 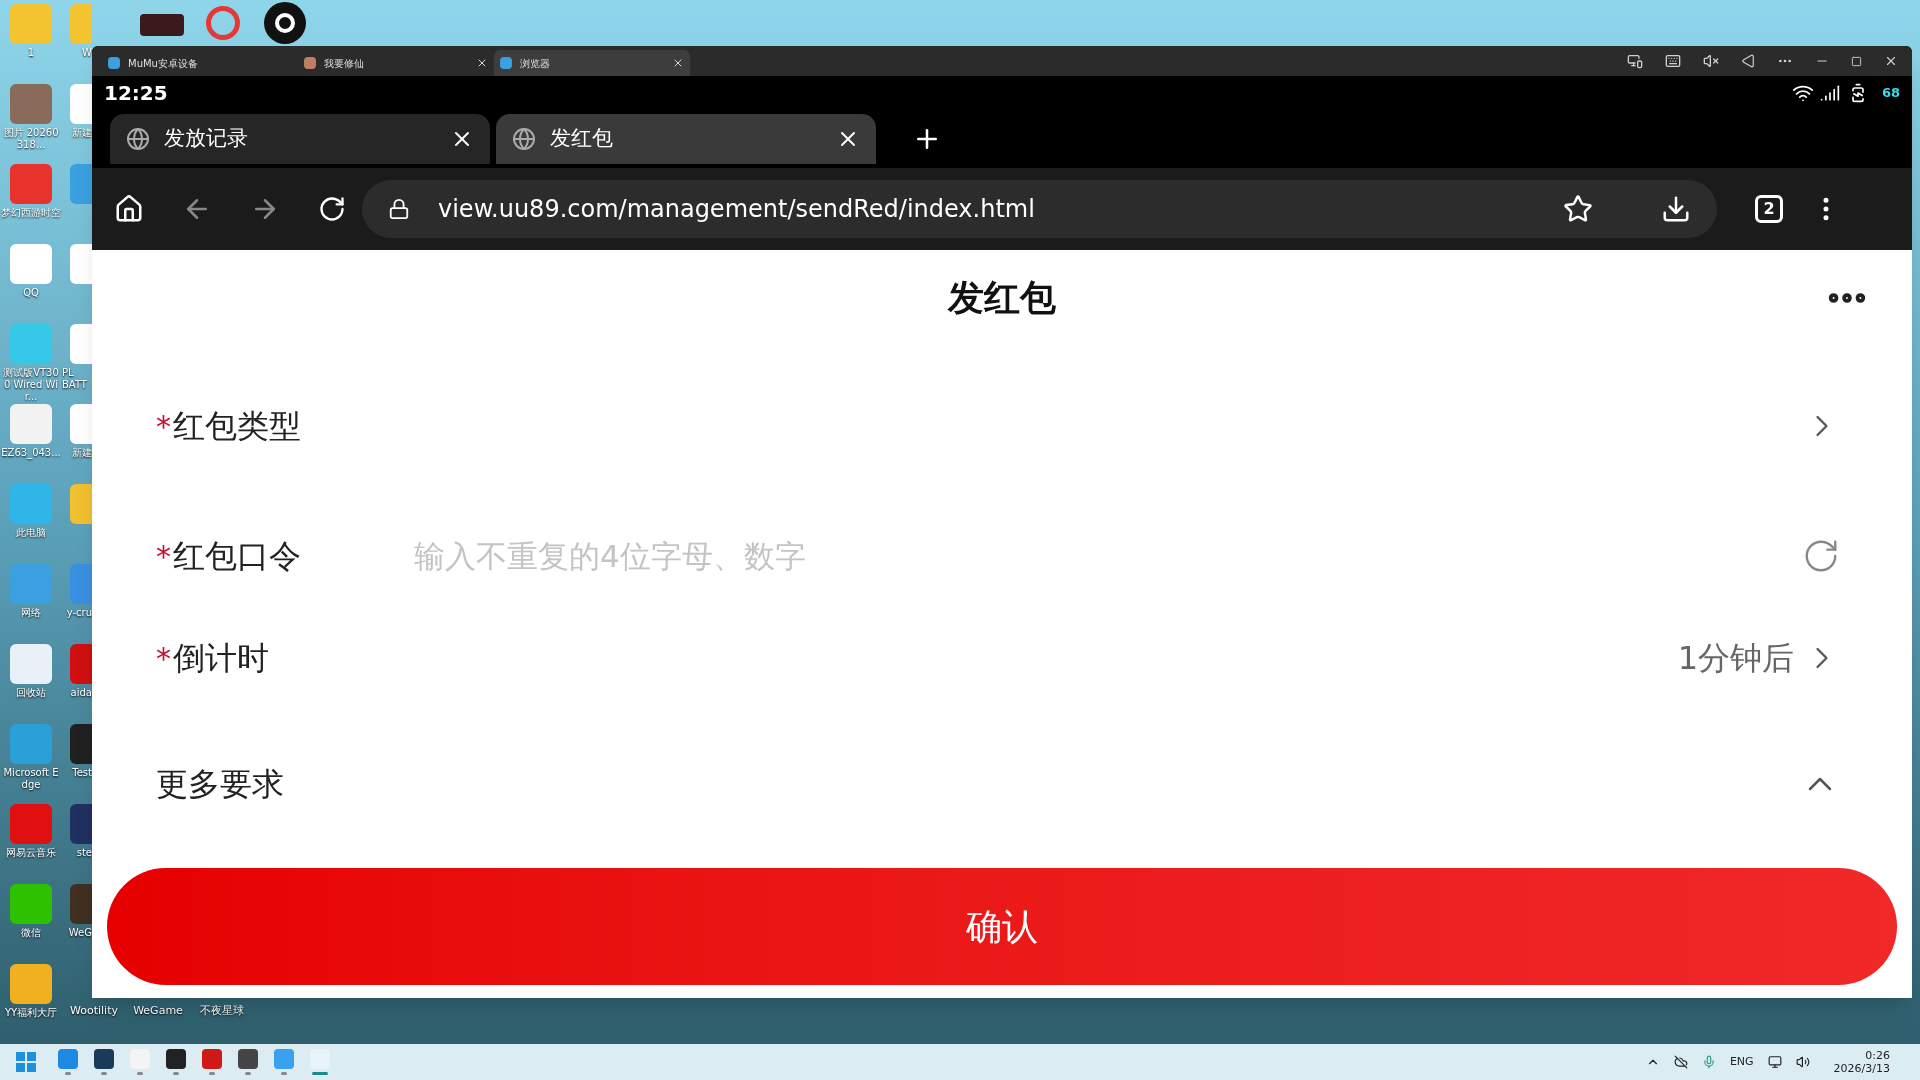 I want to click on browser-tab: 发放记录, so click(x=300, y=139).